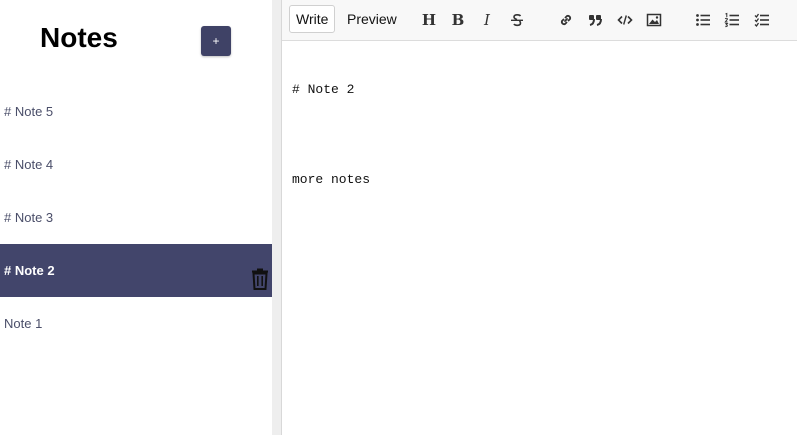 This screenshot has height=435, width=797. What do you see at coordinates (331, 179) in the screenshot?
I see `editor-line: more notes` at bounding box center [331, 179].